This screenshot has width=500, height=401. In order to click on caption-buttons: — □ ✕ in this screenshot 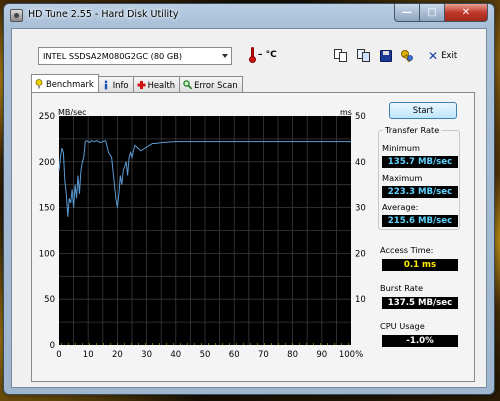, I will do `click(441, 13)`.